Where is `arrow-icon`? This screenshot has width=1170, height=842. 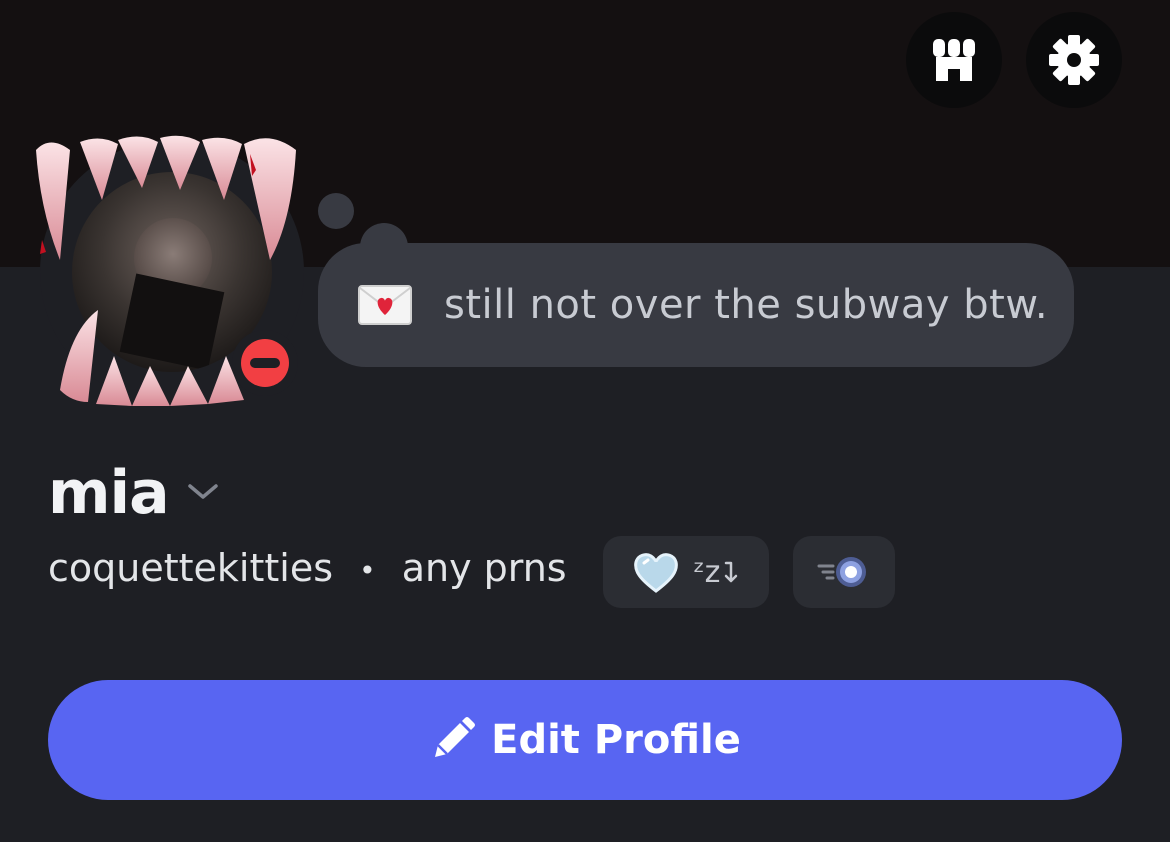 arrow-icon is located at coordinates (731, 572).